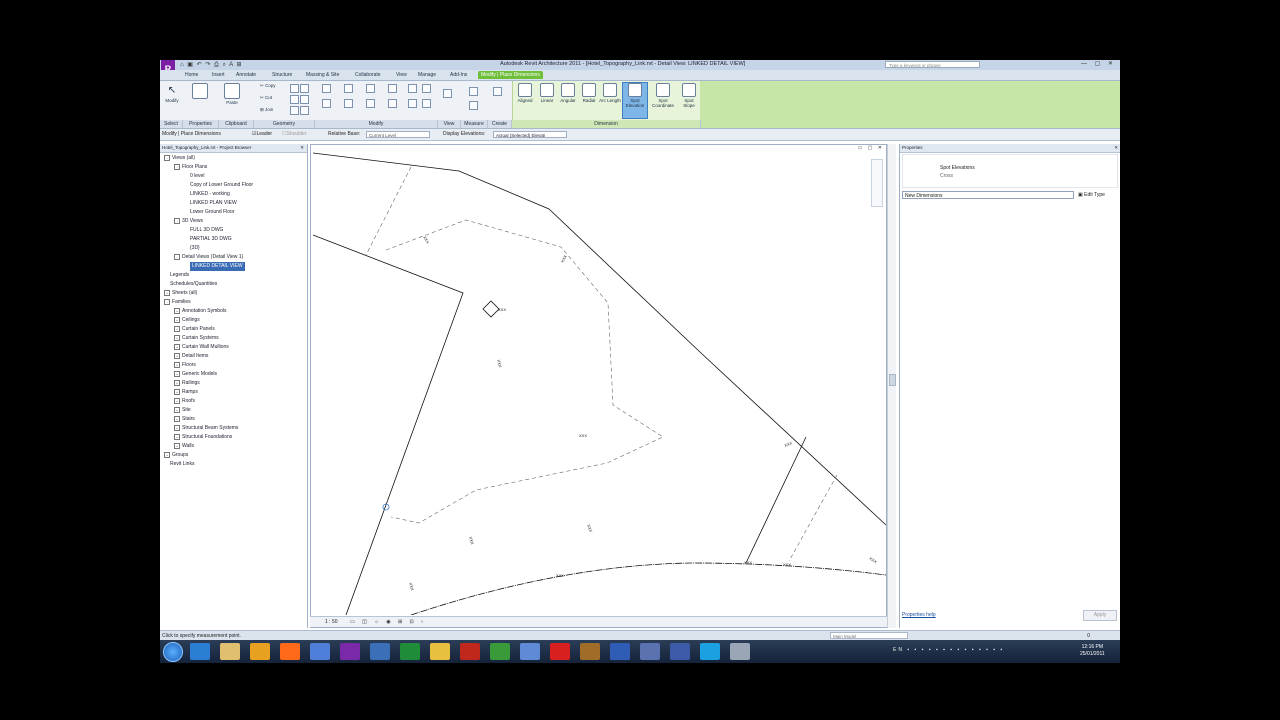 The image size is (1280, 720). I want to click on browser-item: + Detail Items, so click(191, 356).